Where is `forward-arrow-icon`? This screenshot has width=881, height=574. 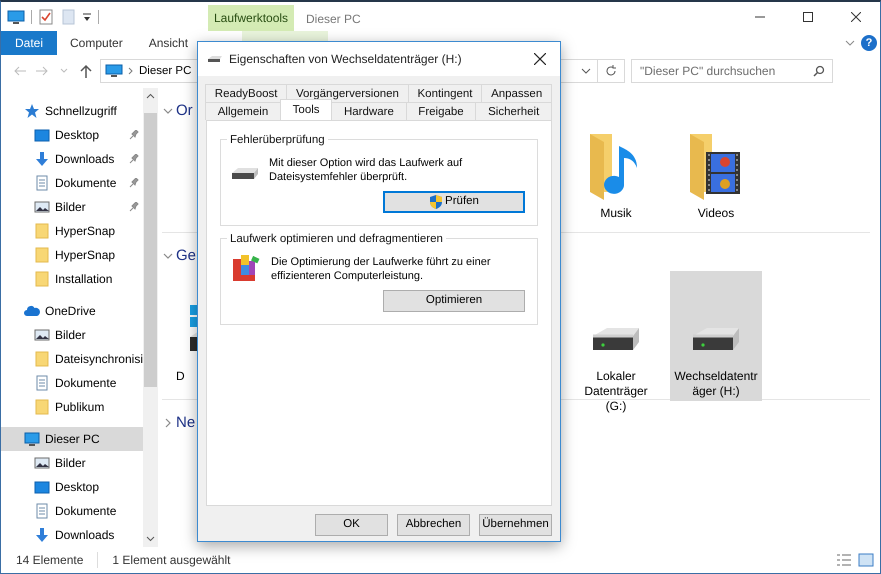
forward-arrow-icon is located at coordinates (42, 71).